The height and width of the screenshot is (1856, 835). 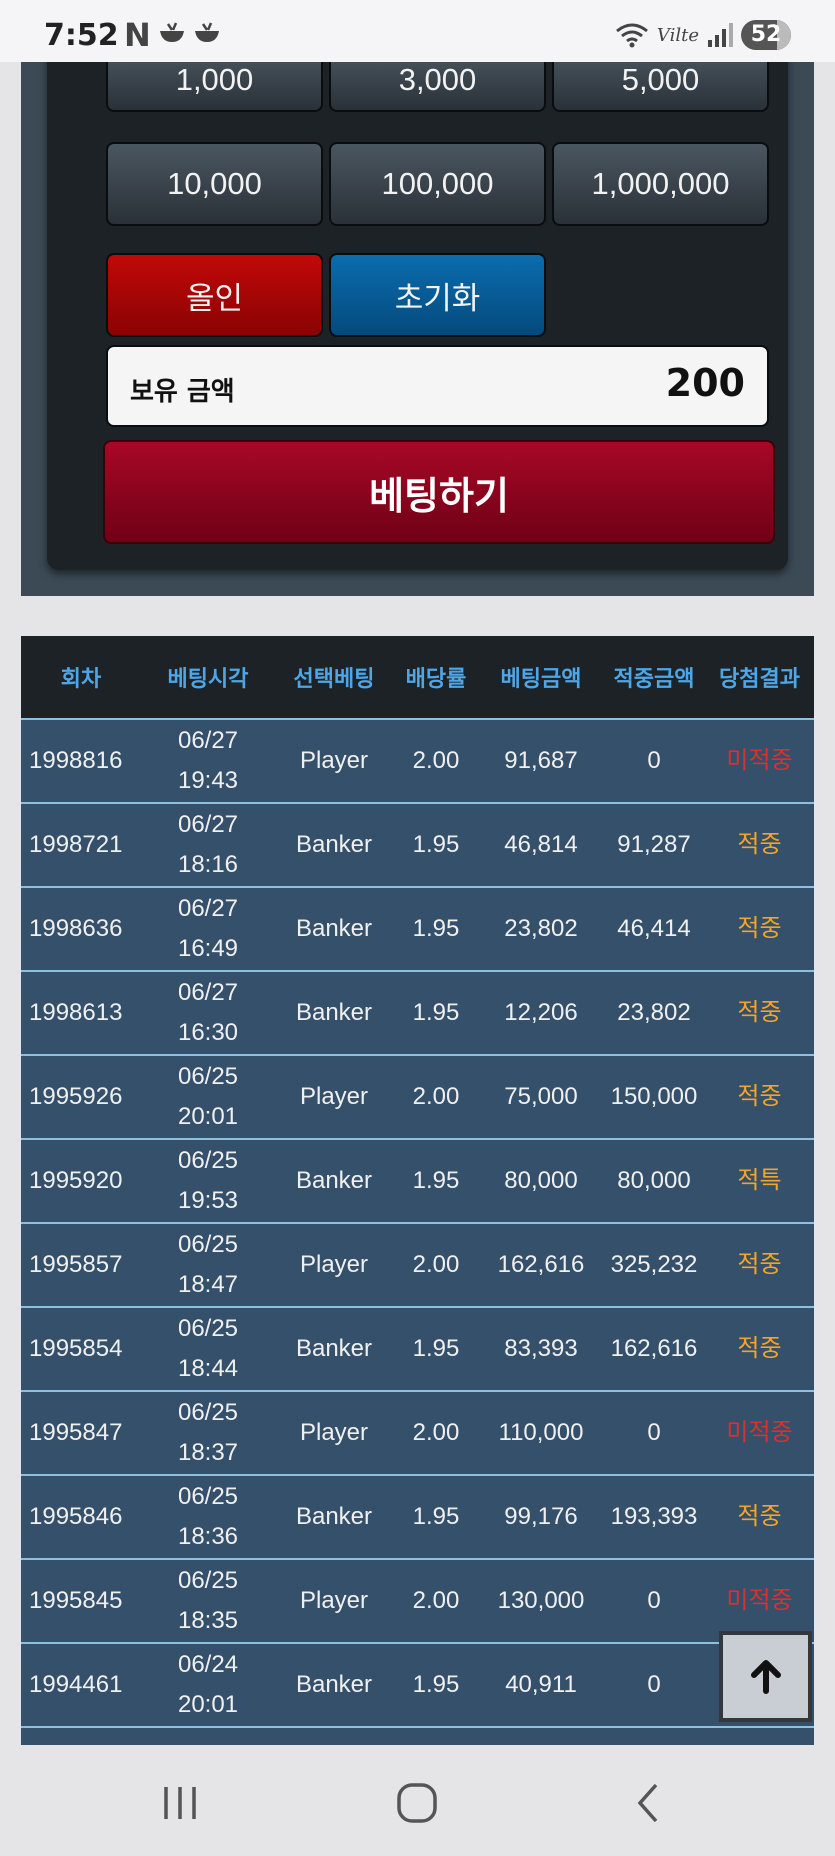 I want to click on cell-time: 18:16, so click(x=208, y=864).